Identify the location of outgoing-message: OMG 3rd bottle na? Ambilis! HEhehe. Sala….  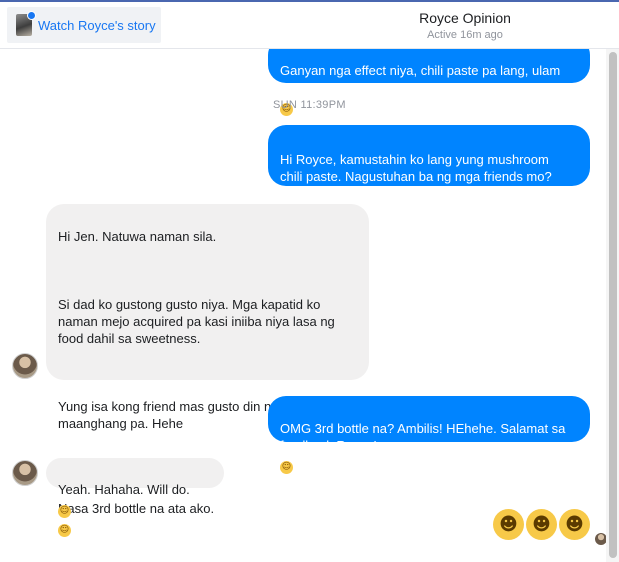
(429, 443).